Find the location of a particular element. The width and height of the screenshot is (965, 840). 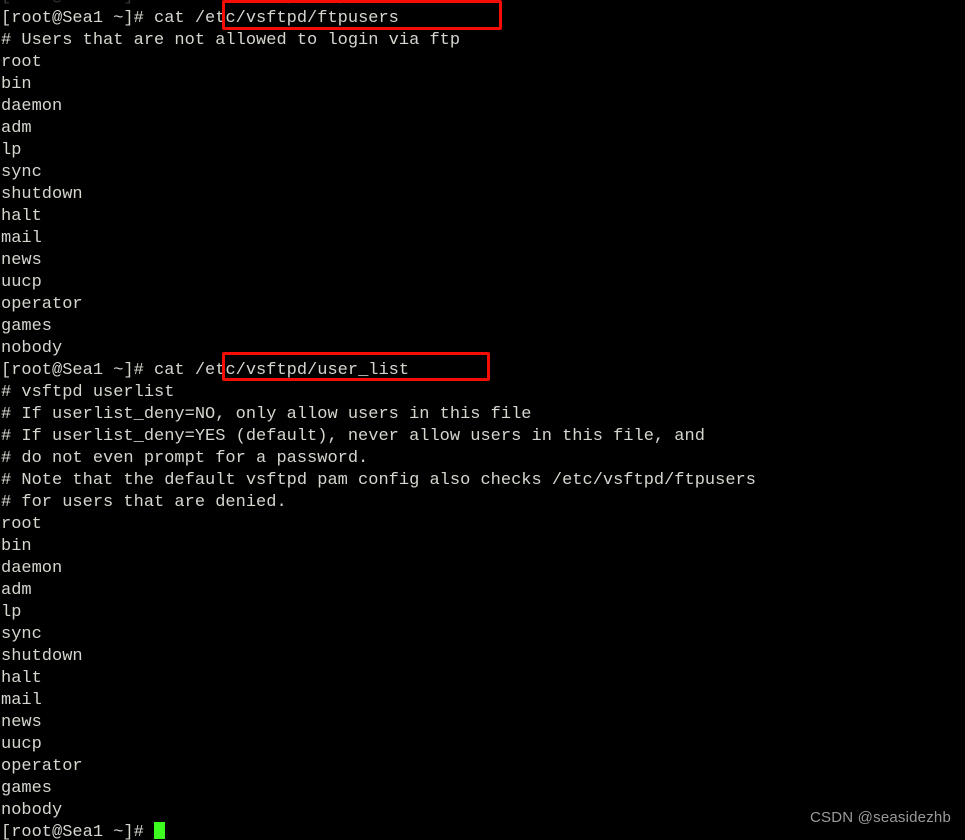

user-list-user: bin is located at coordinates (16, 546).